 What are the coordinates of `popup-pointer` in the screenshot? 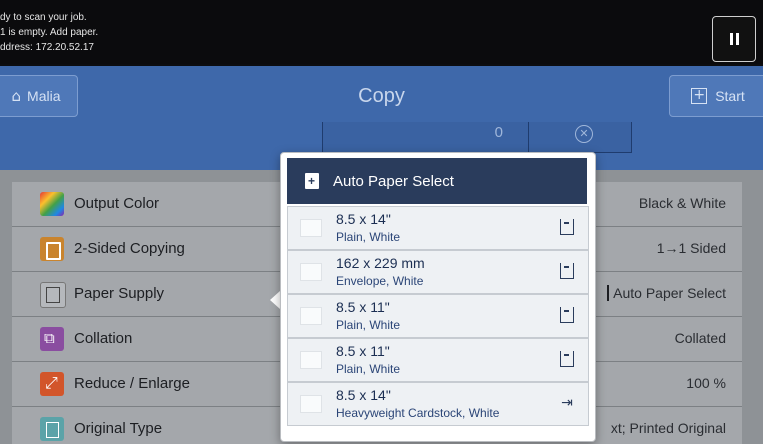 It's located at (275, 300).